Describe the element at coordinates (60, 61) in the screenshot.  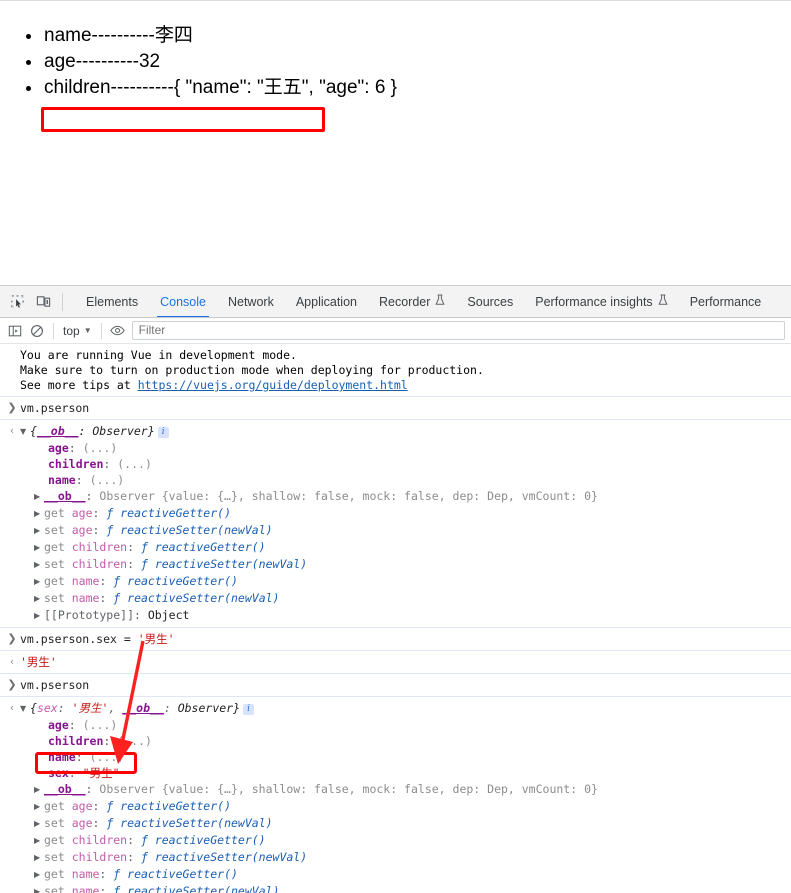
I see `list-item-label: age` at that location.